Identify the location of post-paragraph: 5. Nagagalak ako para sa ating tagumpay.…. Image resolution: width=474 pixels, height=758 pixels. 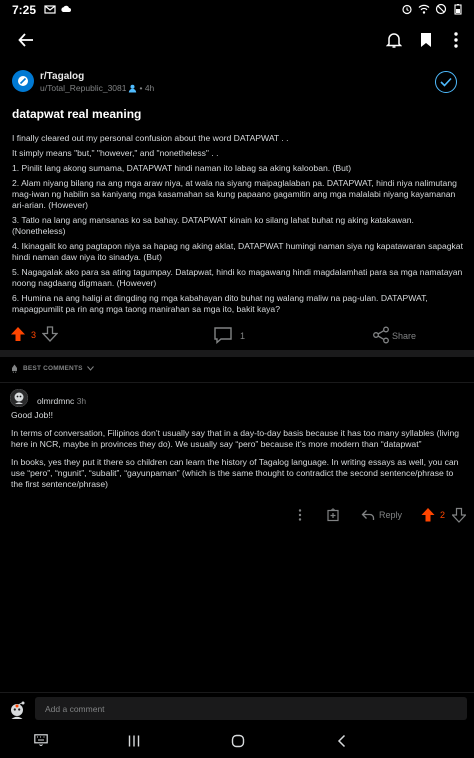
(237, 277).